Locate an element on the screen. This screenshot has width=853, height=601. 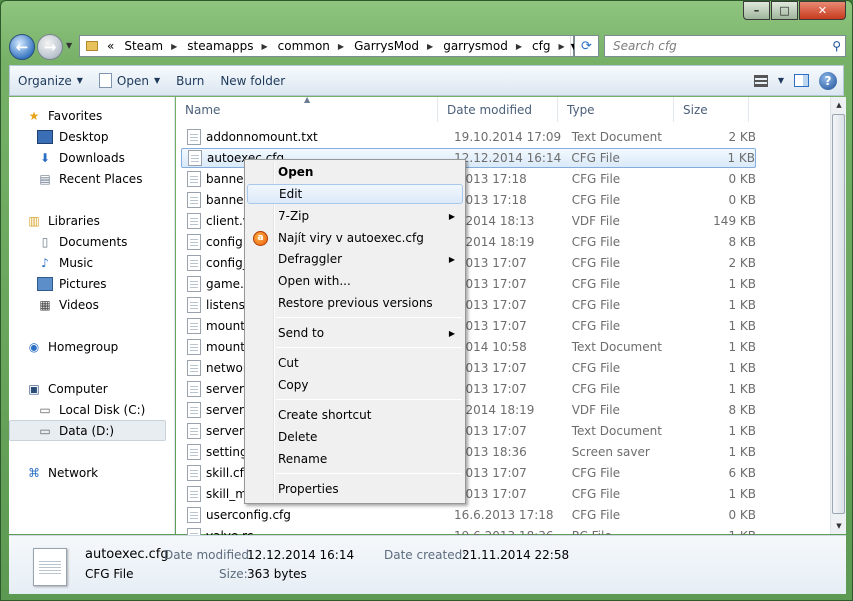
menu-cut: Cut is located at coordinates (355, 363).